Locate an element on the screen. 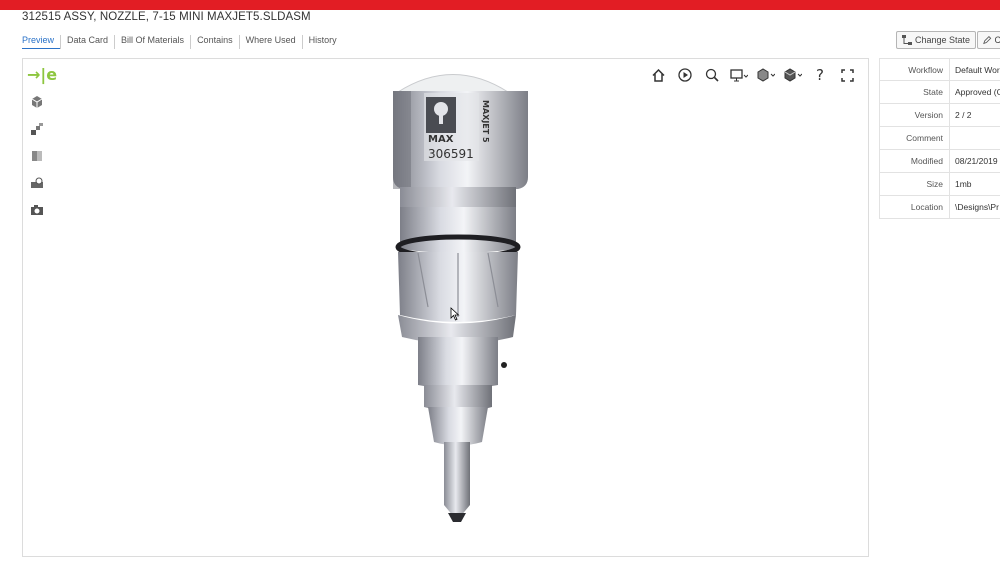  model-part-number: 306591 is located at coordinates (451, 154).